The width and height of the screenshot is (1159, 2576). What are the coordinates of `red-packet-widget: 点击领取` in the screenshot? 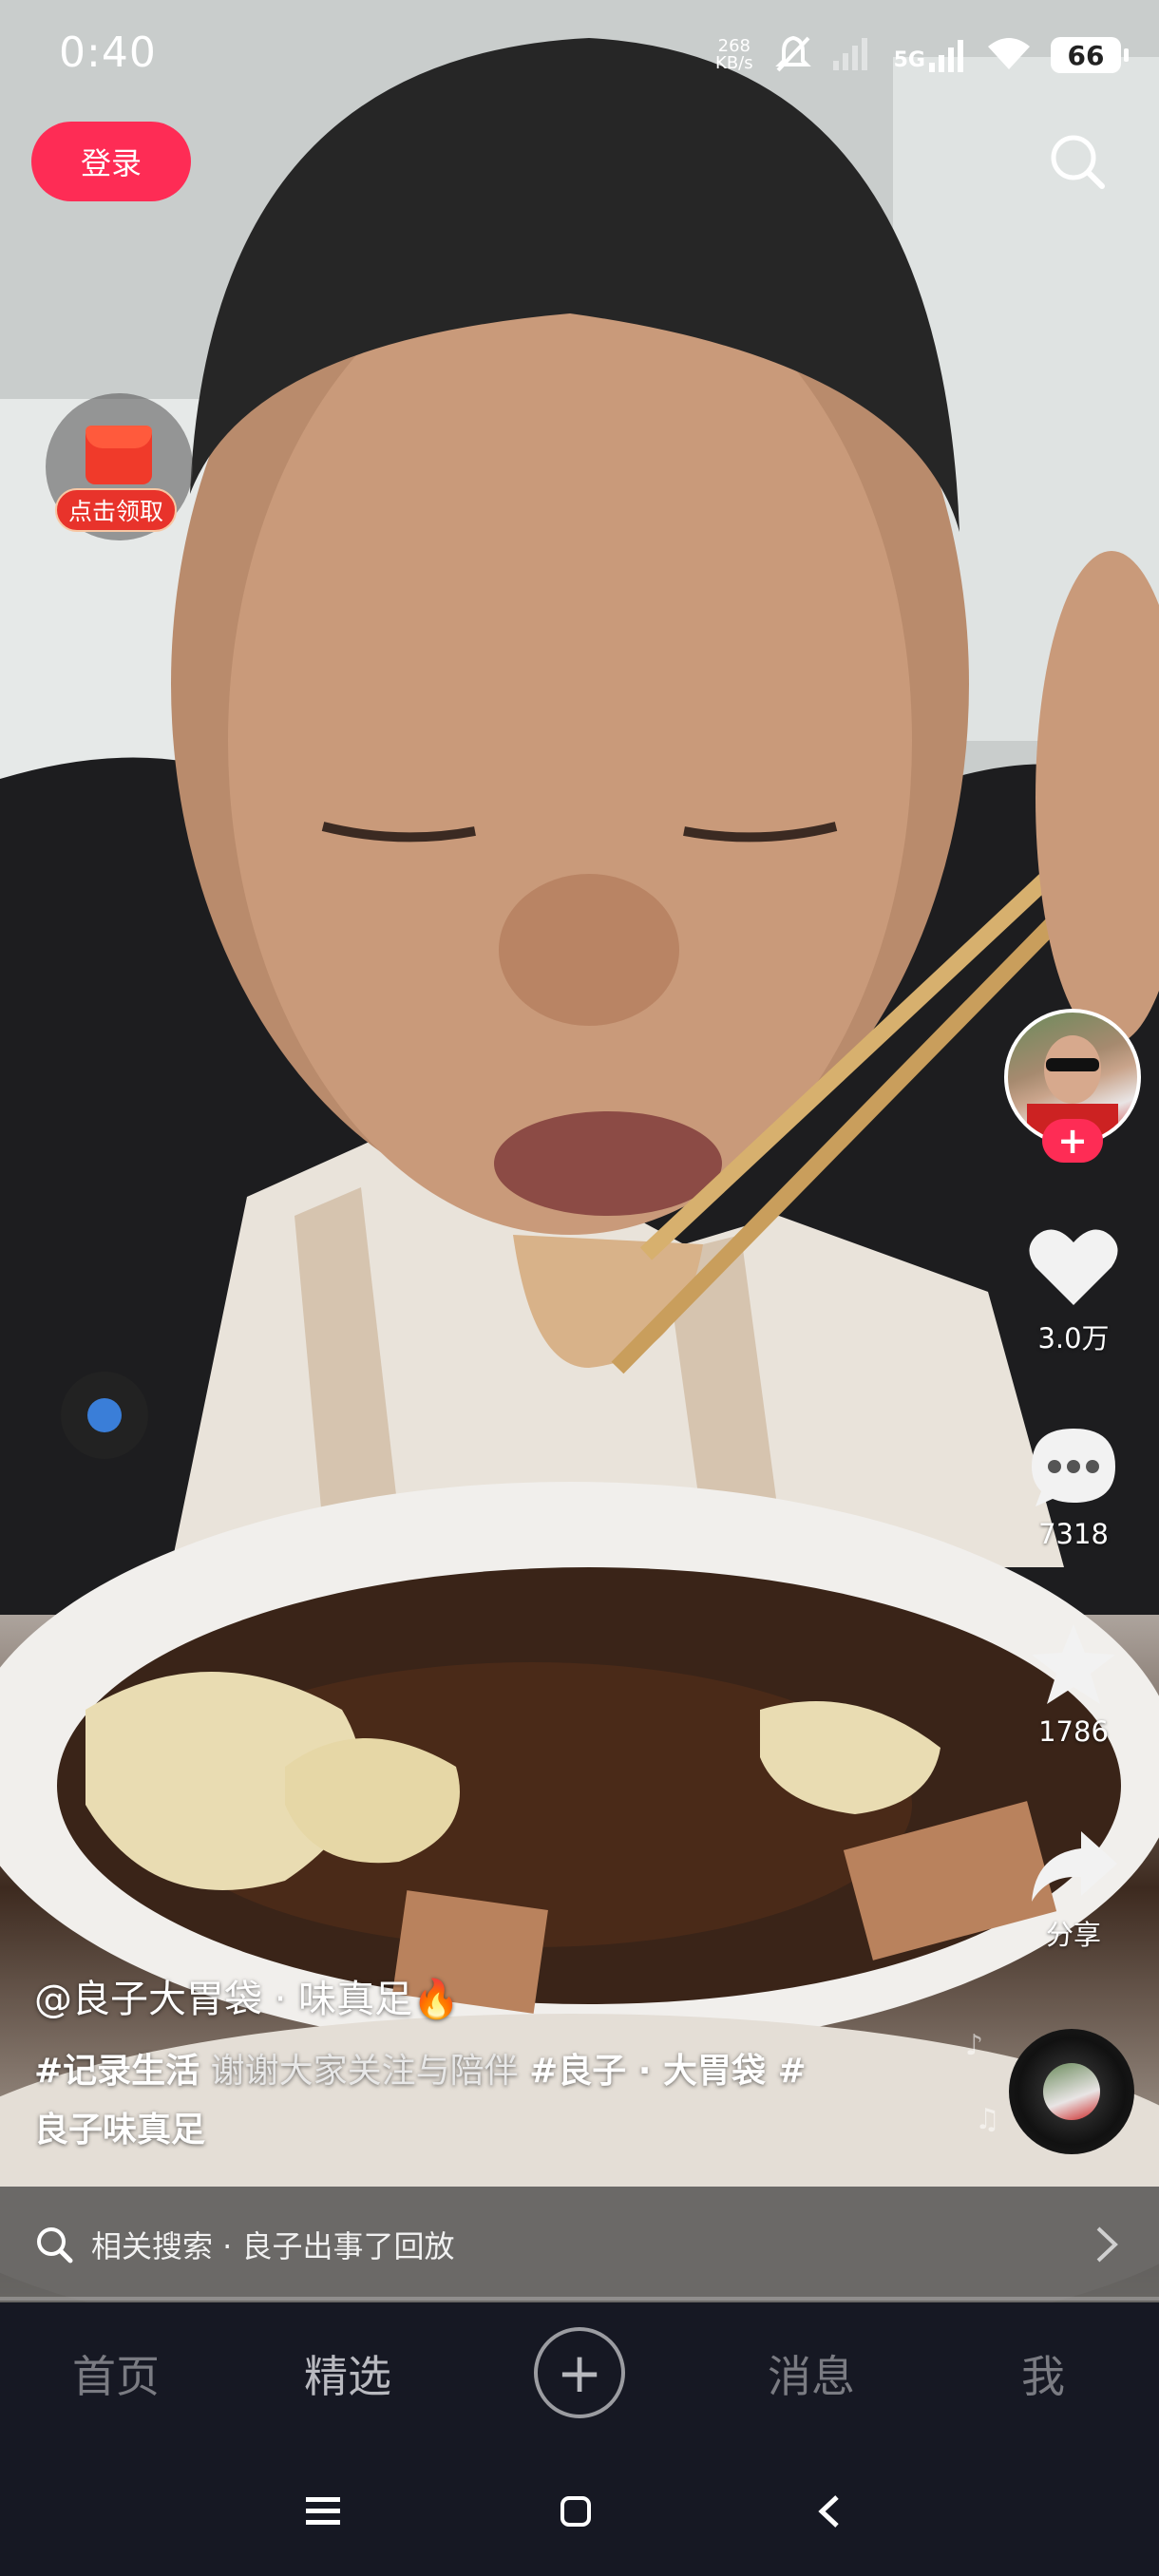 It's located at (119, 466).